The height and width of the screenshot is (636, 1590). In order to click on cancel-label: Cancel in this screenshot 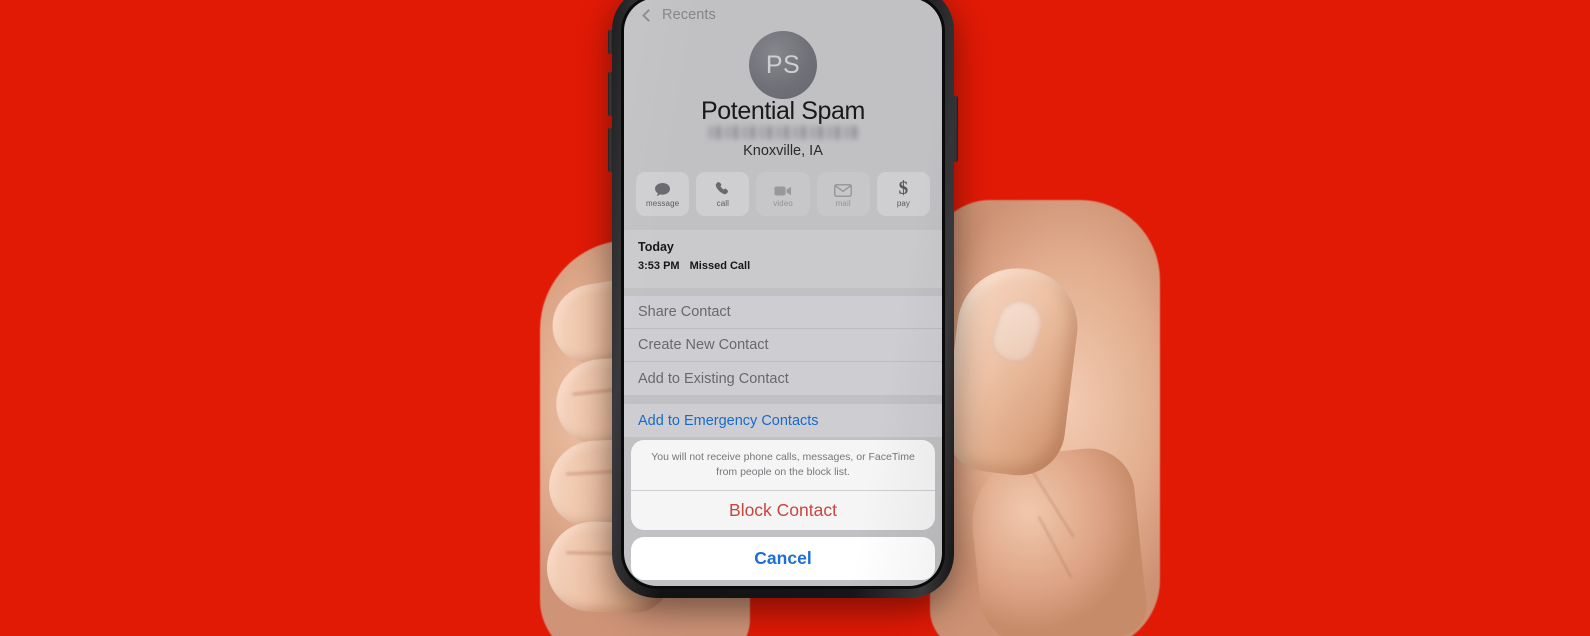, I will do `click(783, 558)`.